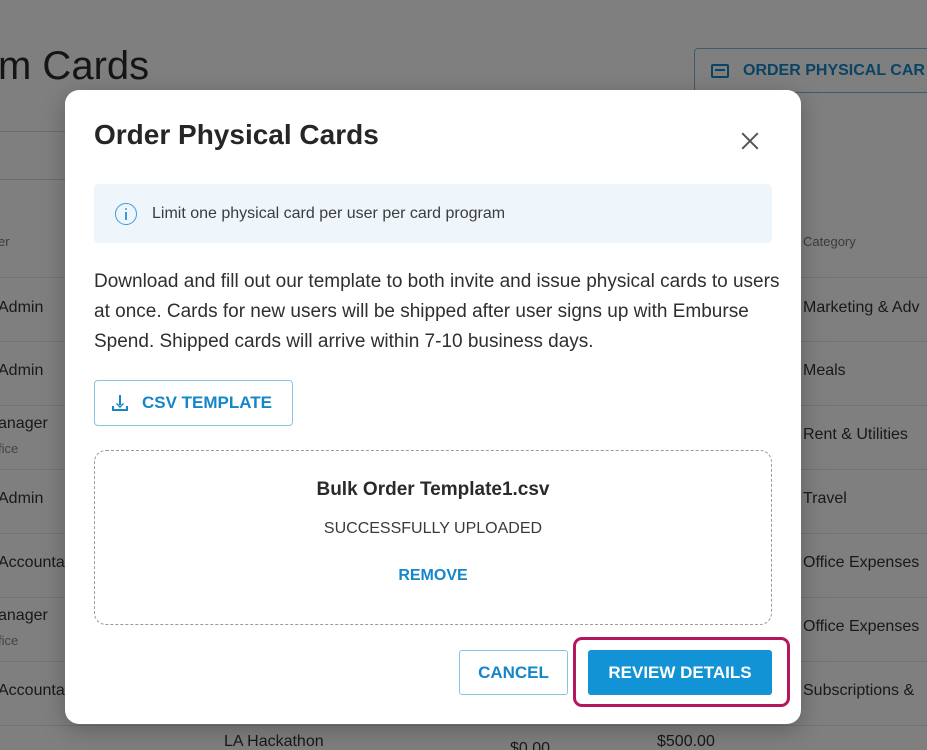 This screenshot has height=750, width=927. What do you see at coordinates (433, 528) in the screenshot?
I see `upload-status: SUCCESSFULLY UPLOADED` at bounding box center [433, 528].